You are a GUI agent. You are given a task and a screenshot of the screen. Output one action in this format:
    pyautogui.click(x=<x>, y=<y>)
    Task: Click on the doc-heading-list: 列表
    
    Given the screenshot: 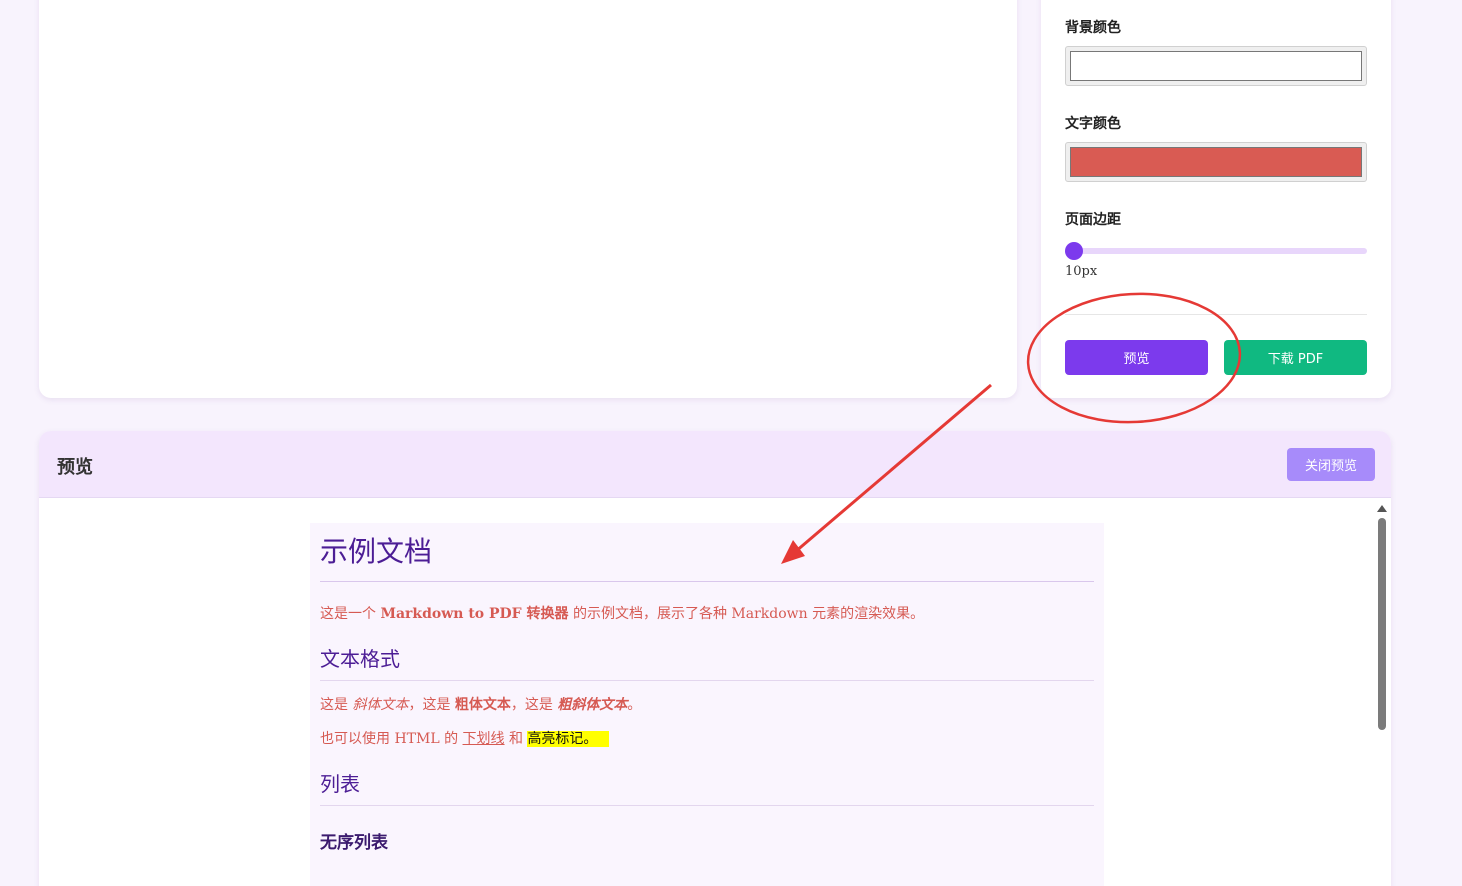 What is the action you would take?
    pyautogui.click(x=707, y=788)
    